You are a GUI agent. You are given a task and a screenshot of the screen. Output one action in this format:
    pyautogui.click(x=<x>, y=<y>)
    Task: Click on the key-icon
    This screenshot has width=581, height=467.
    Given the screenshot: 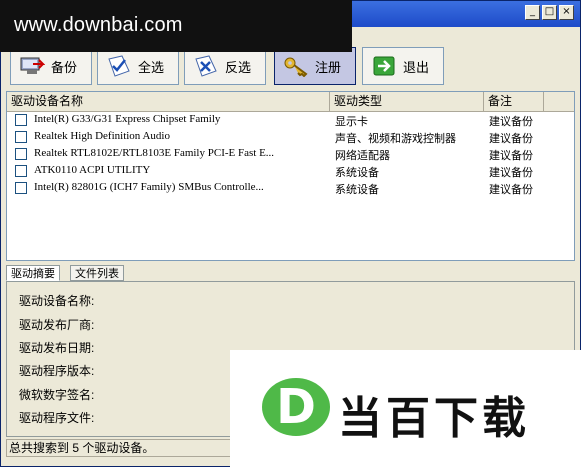 What is the action you would take?
    pyautogui.click(x=296, y=66)
    